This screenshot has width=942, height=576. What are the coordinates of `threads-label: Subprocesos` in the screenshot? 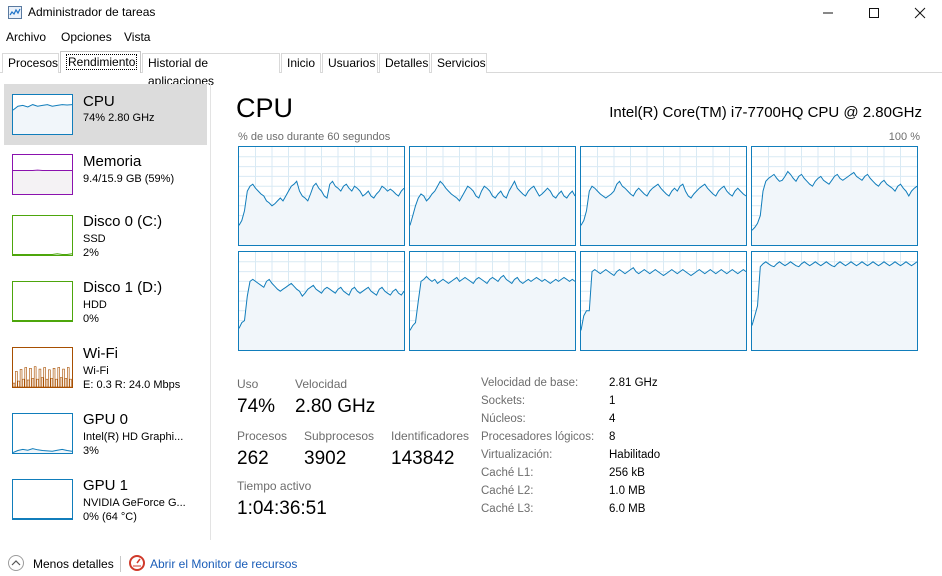 It's located at (339, 436).